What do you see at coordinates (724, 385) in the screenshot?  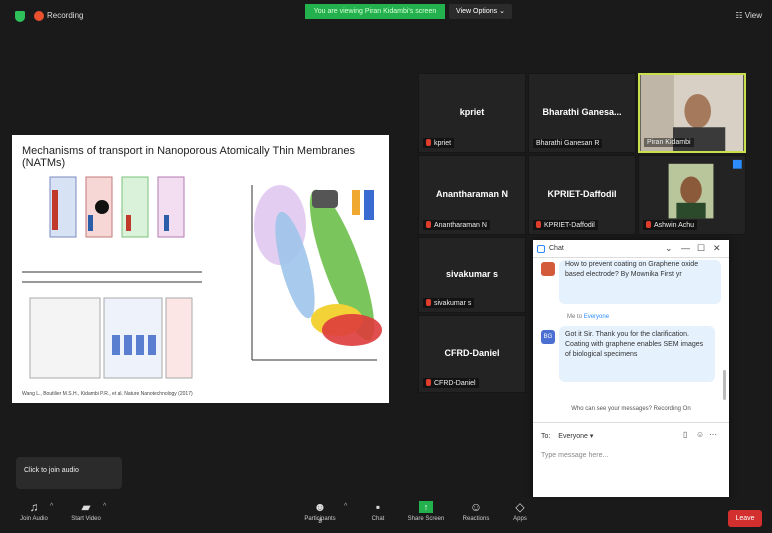 I see `chat-scrollbar` at bounding box center [724, 385].